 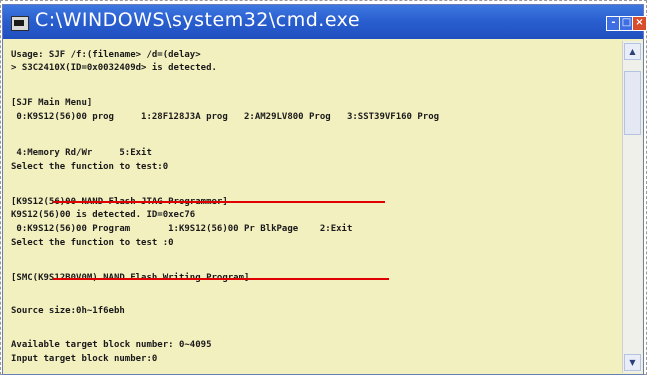 I want to click on title-bar: C:\WINDOWS\system32\cmd.exe - □ ×, so click(x=325, y=22).